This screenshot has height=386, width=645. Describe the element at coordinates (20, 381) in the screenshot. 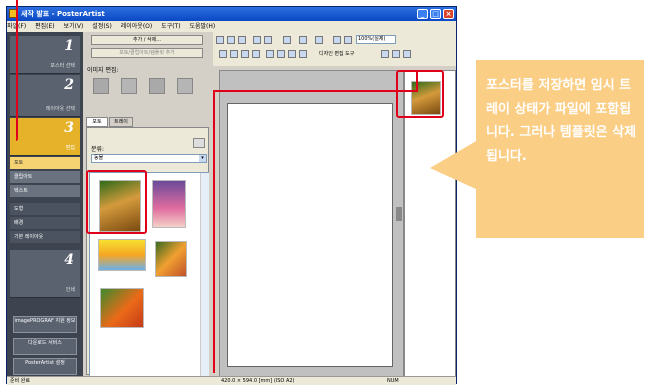

I see `status-ready: 준비 완료` at that location.